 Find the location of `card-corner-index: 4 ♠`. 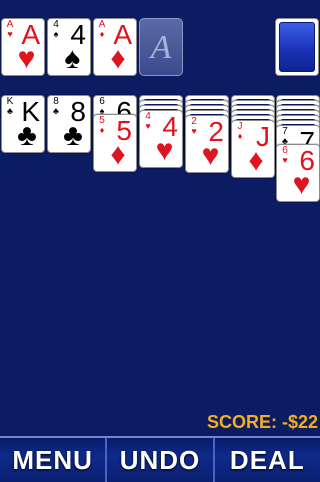

card-corner-index: 4 ♠ is located at coordinates (56, 29).